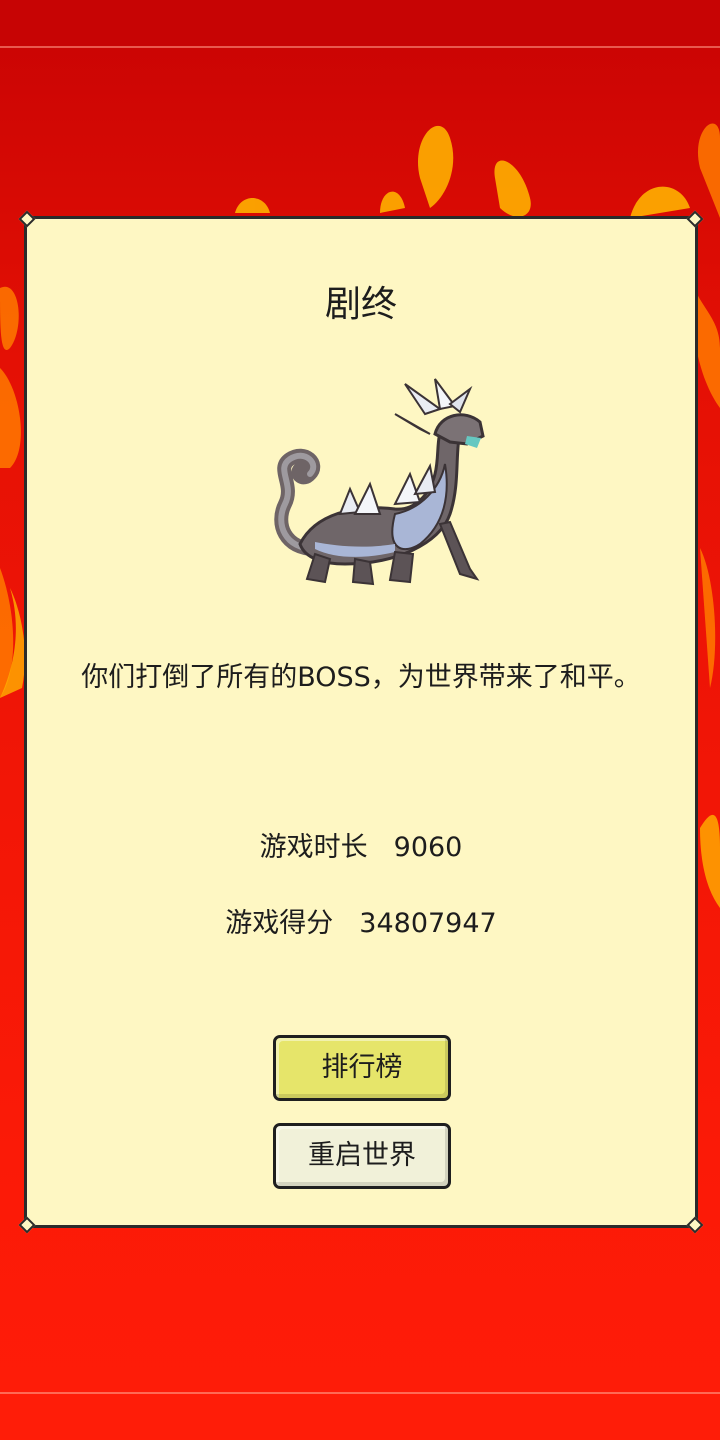 The height and width of the screenshot is (1440, 720). I want to click on restart-world-button: 重启世界, so click(362, 1156).